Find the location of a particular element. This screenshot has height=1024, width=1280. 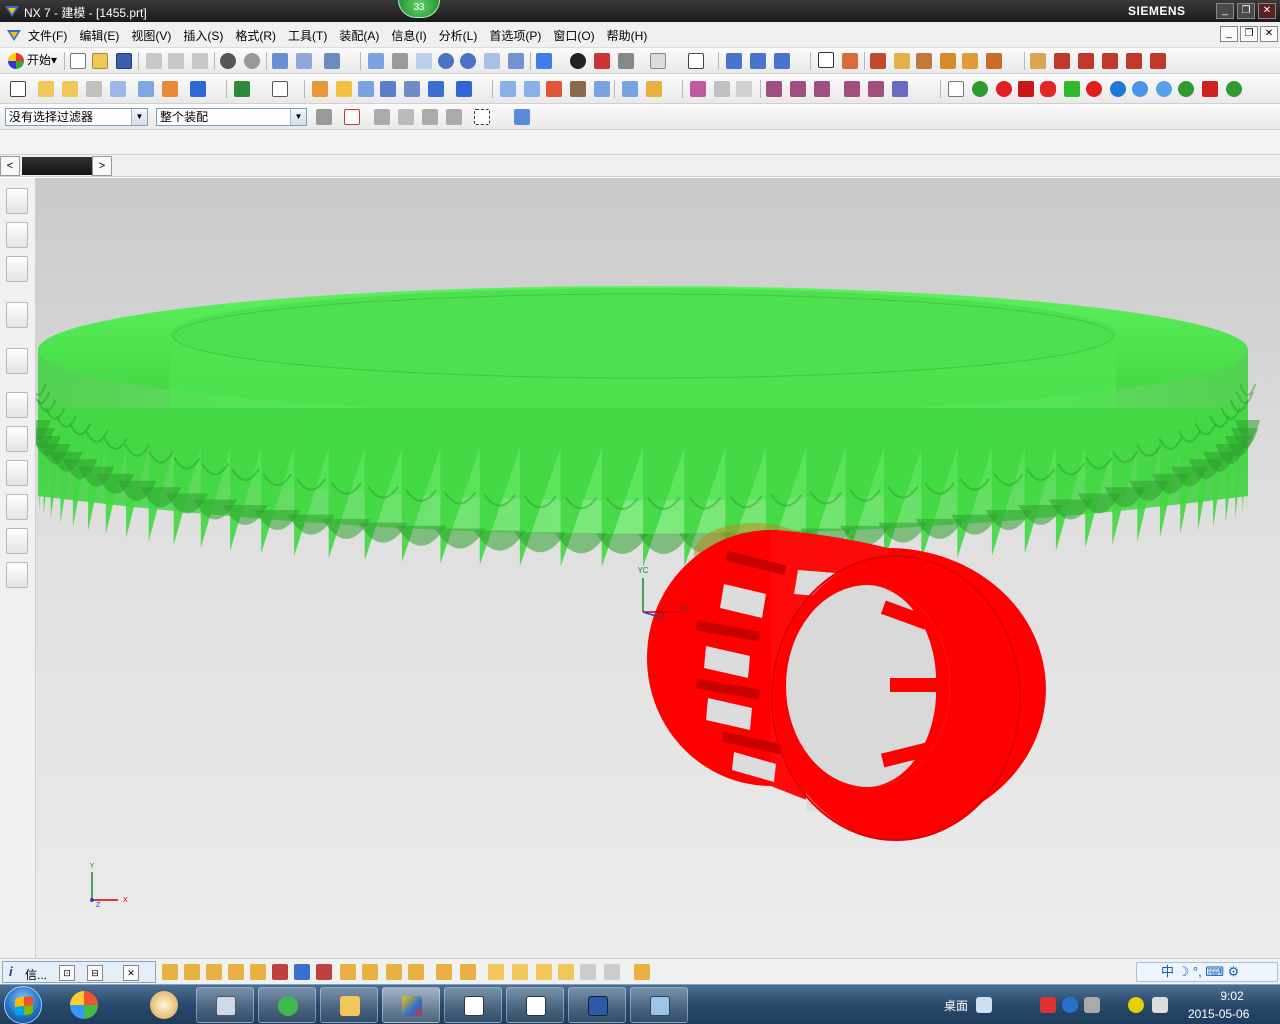

display-component-icon is located at coordinates (566, 972).